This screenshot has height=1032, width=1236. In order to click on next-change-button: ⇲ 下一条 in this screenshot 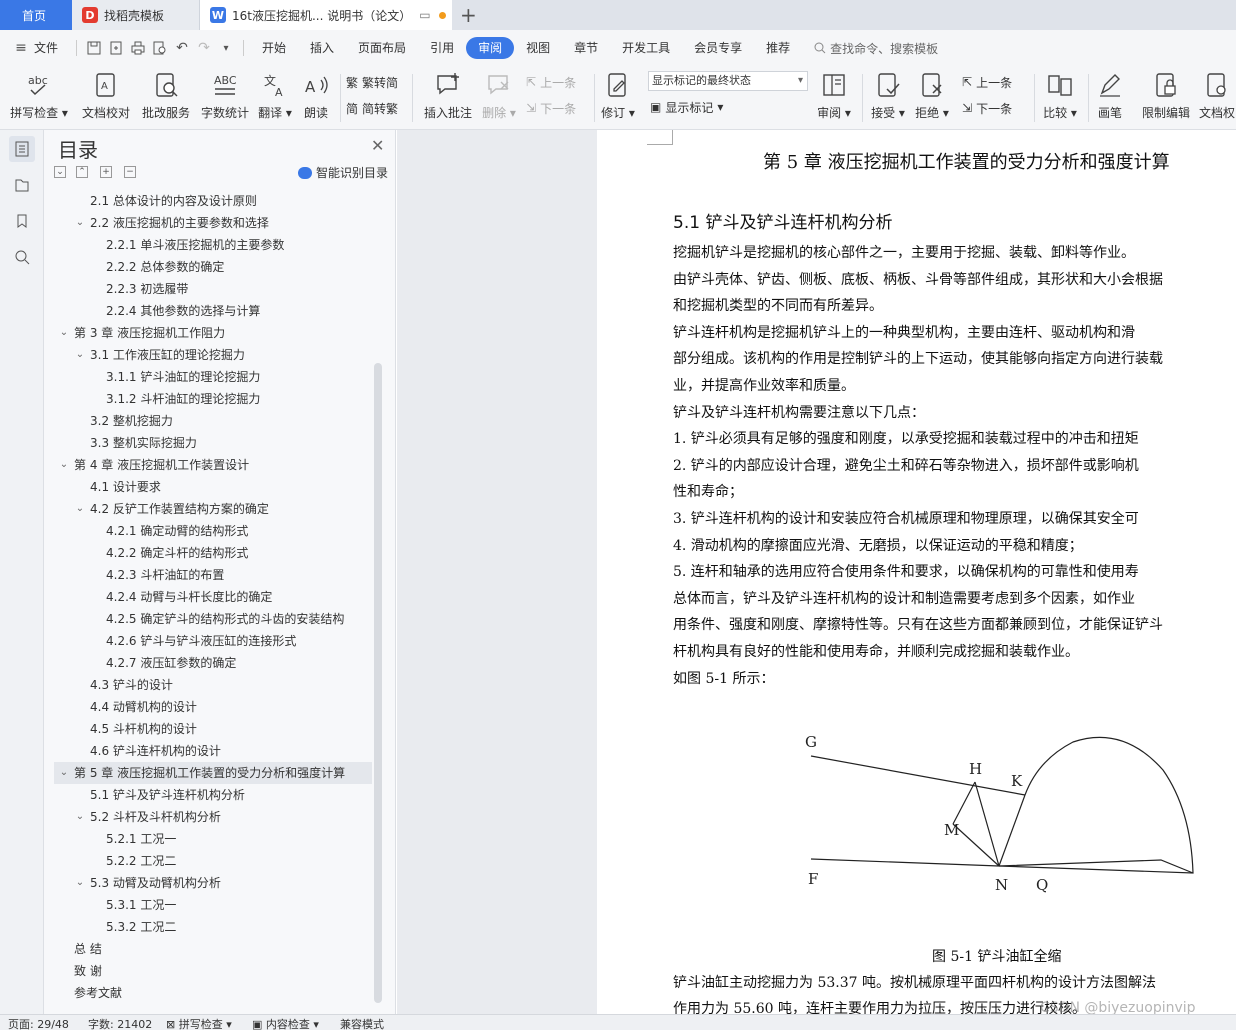, I will do `click(987, 108)`.